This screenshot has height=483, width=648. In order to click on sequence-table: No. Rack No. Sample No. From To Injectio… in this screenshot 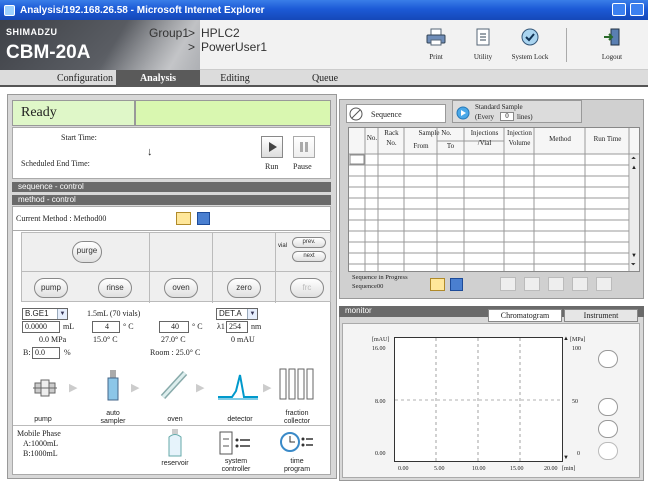, I will do `click(494, 199)`.